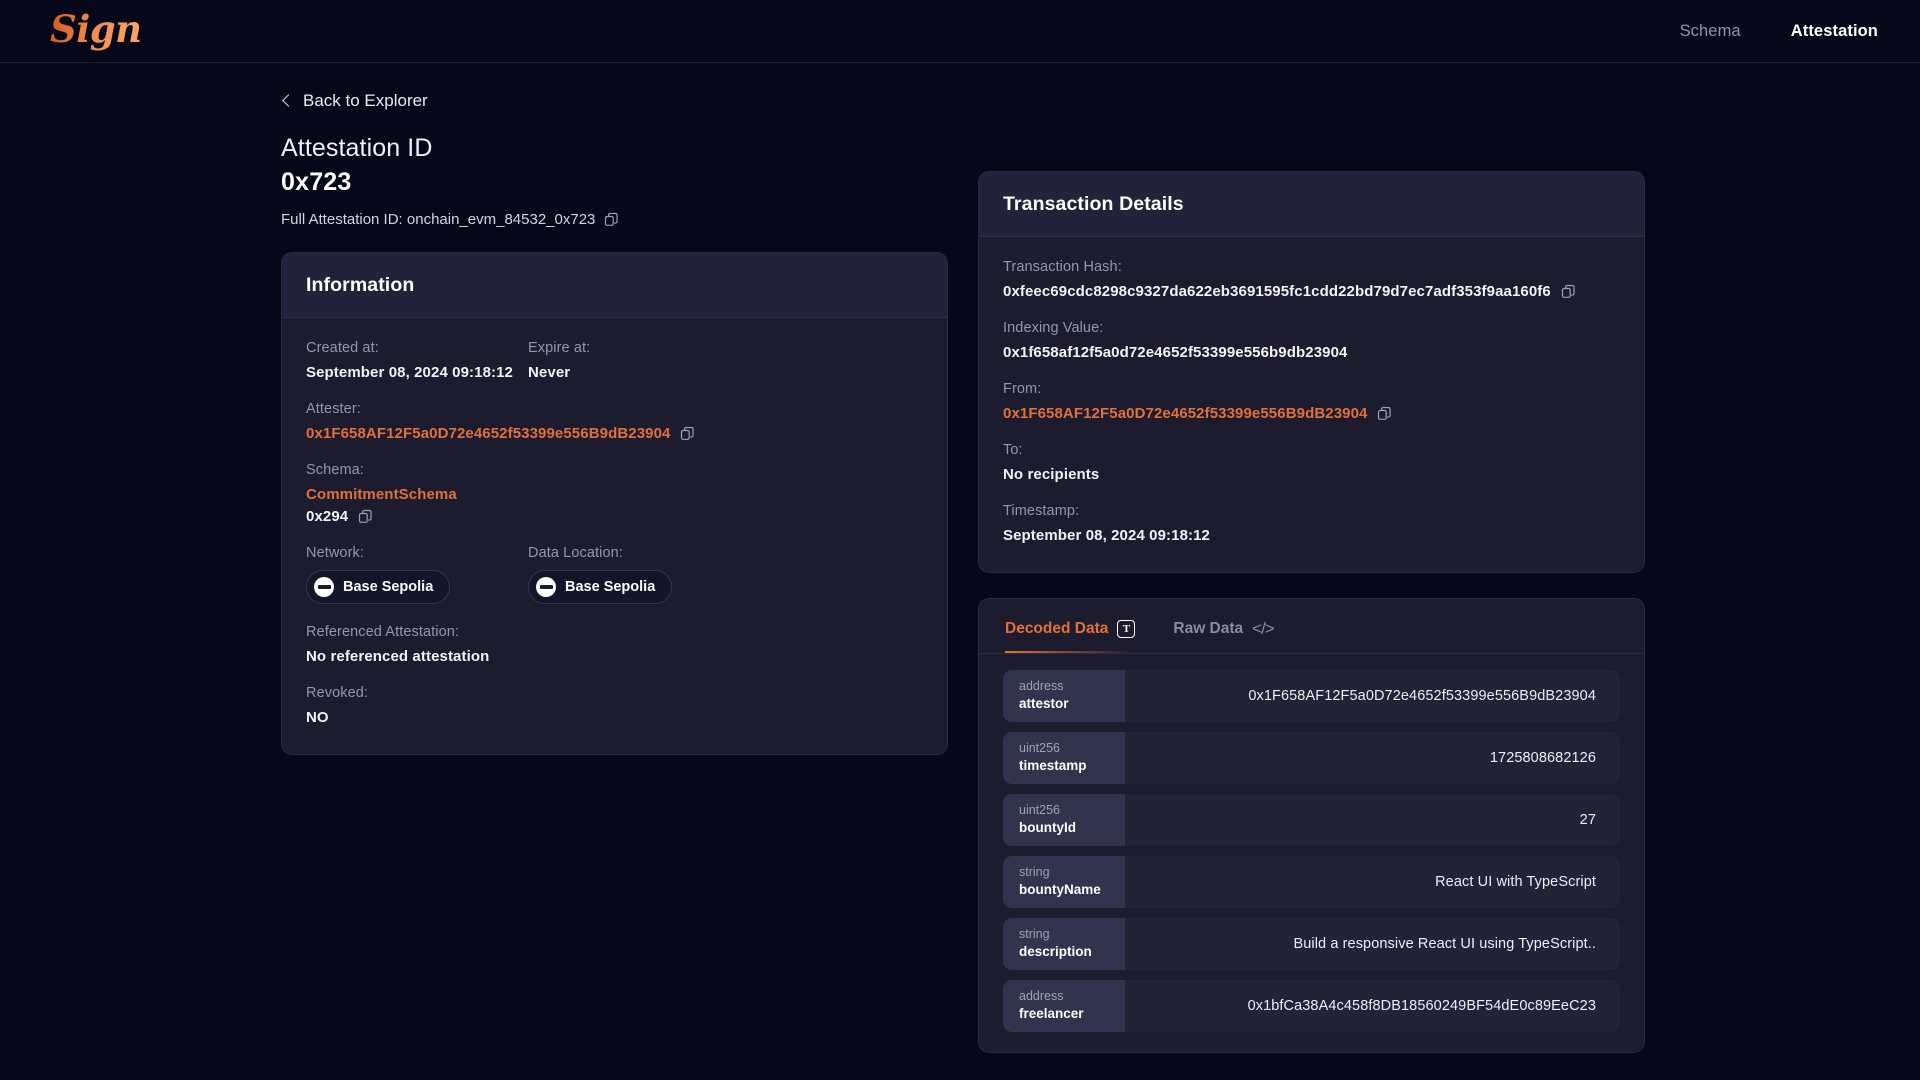  What do you see at coordinates (317, 717) in the screenshot?
I see `revoked-value: NO` at bounding box center [317, 717].